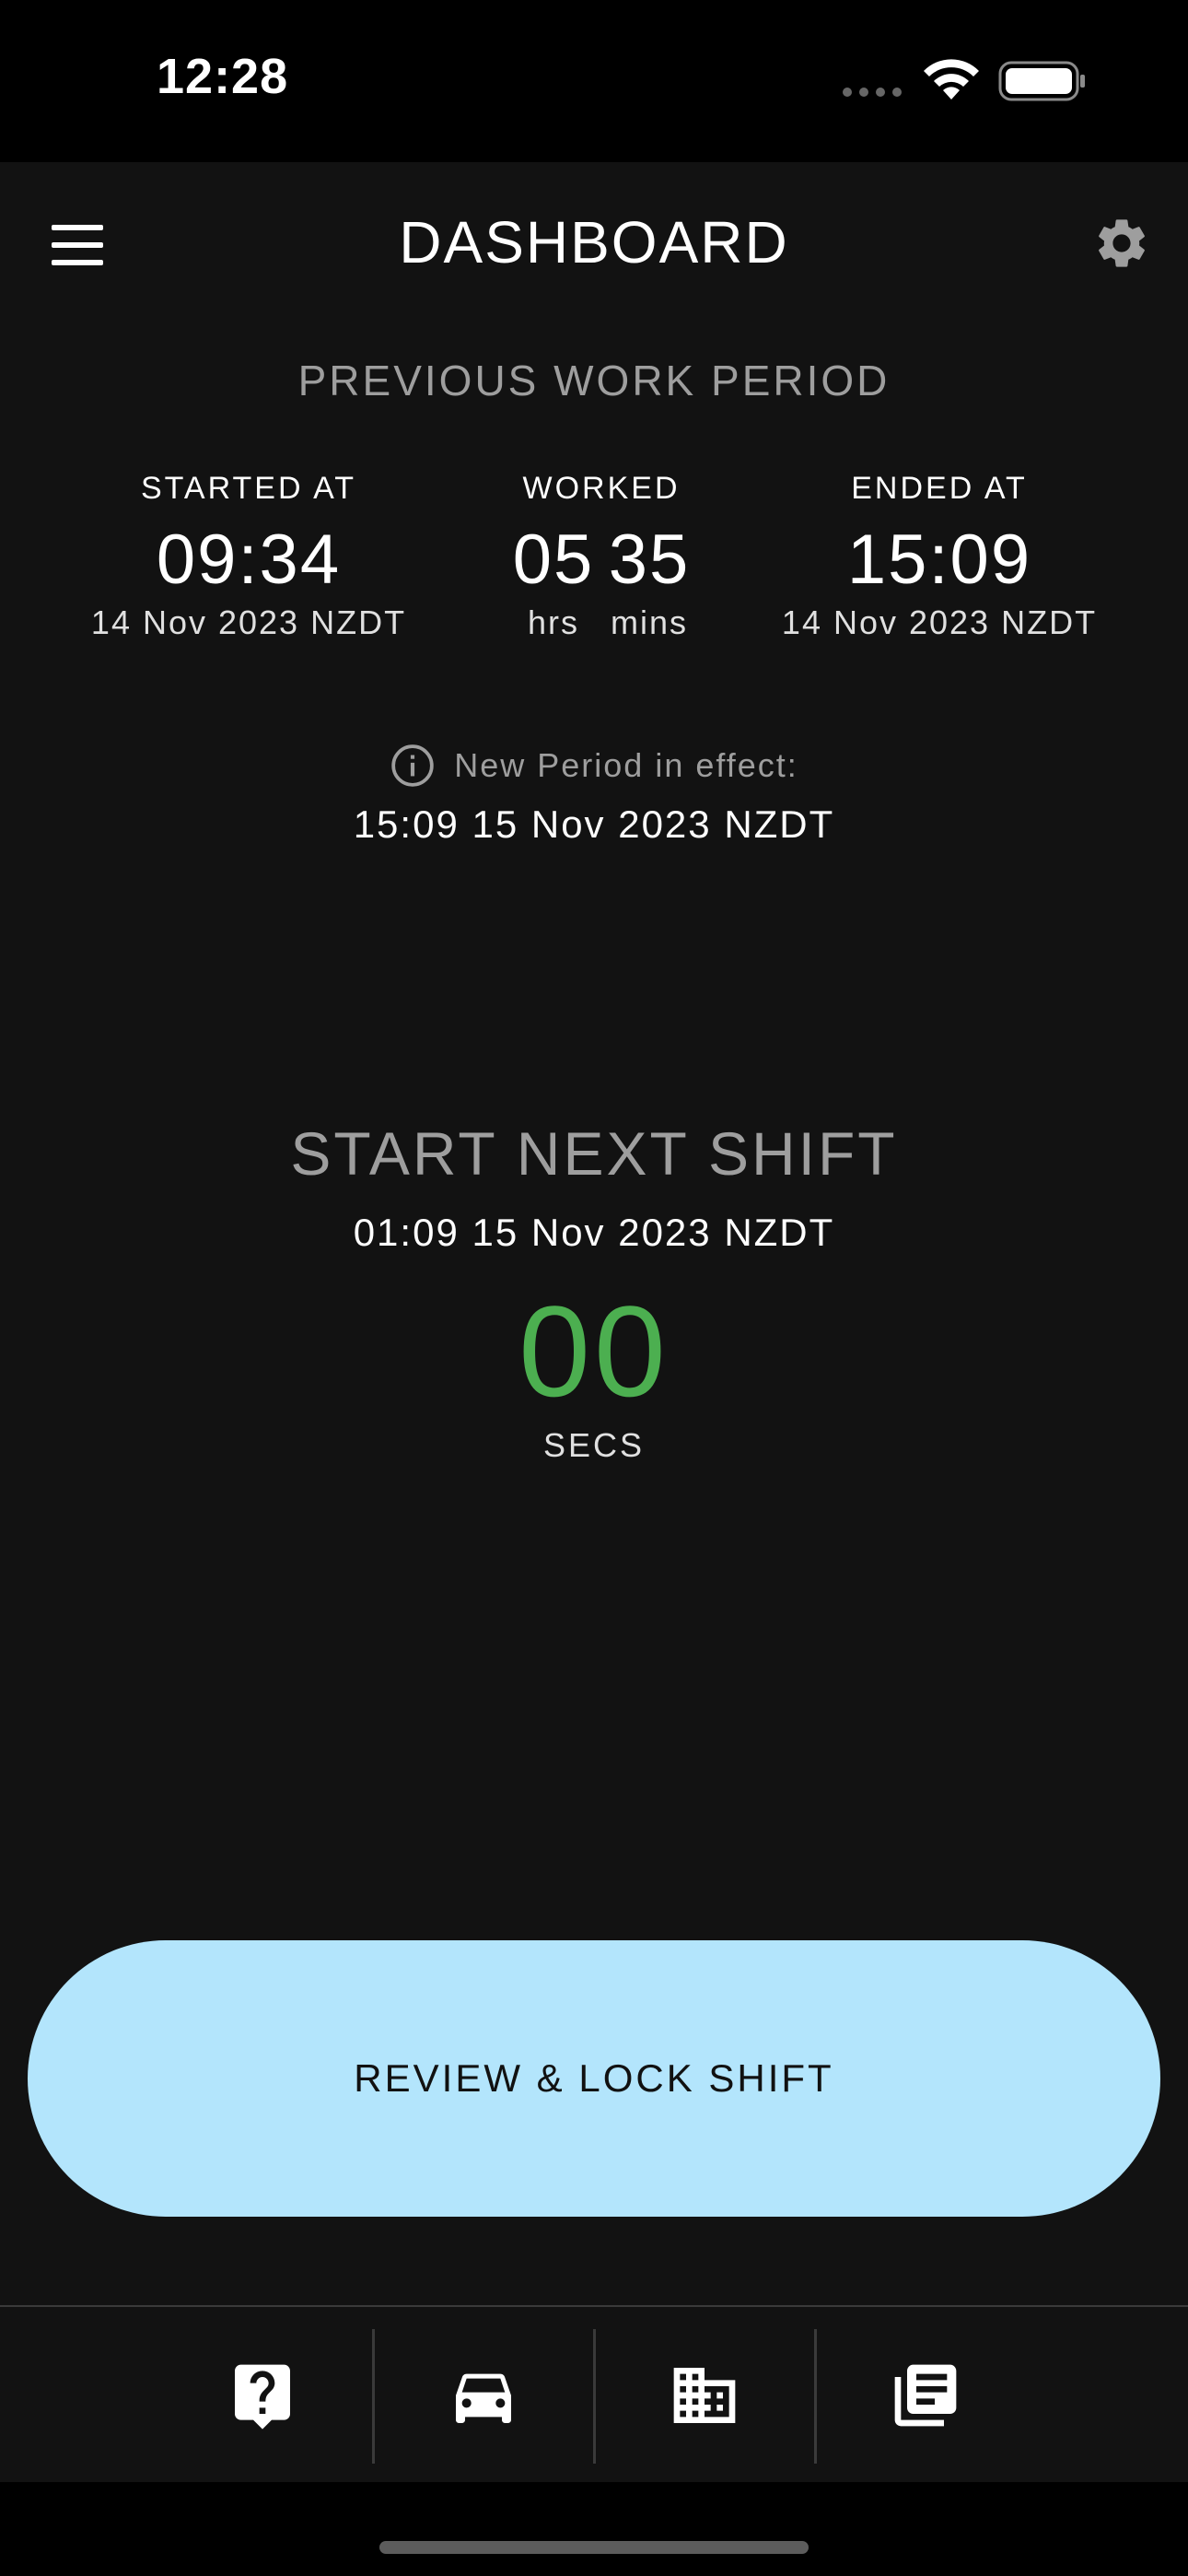 Image resolution: width=1188 pixels, height=2576 pixels. Describe the element at coordinates (553, 560) in the screenshot. I see `worked-hours: 05` at that location.